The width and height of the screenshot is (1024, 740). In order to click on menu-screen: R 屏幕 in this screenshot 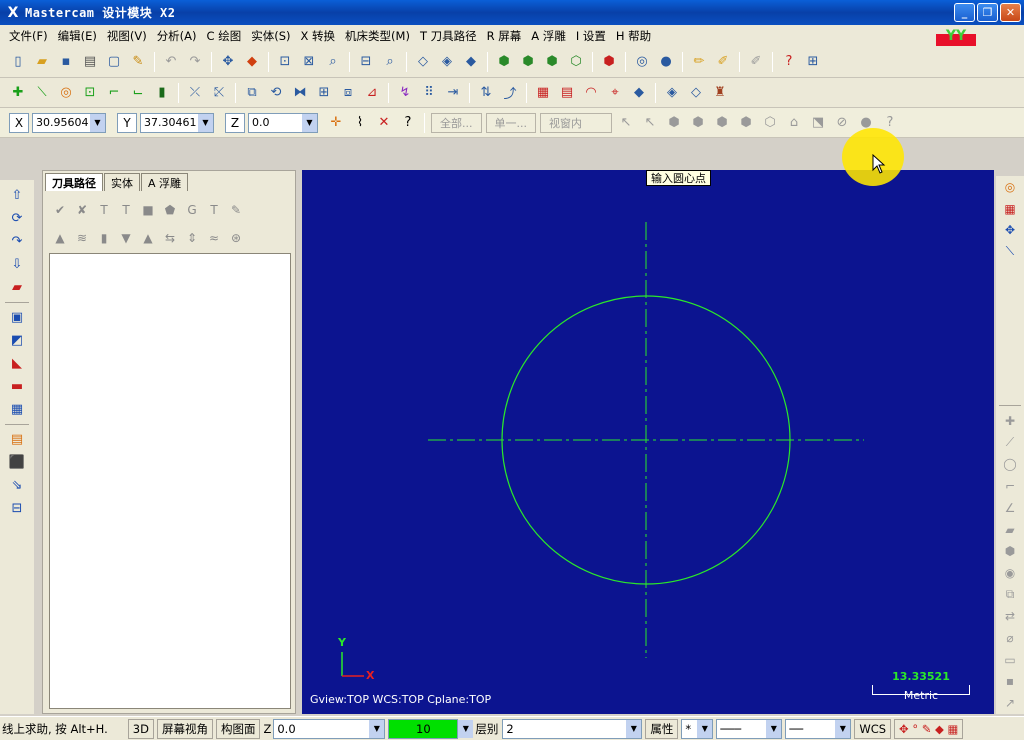, I will do `click(504, 36)`.